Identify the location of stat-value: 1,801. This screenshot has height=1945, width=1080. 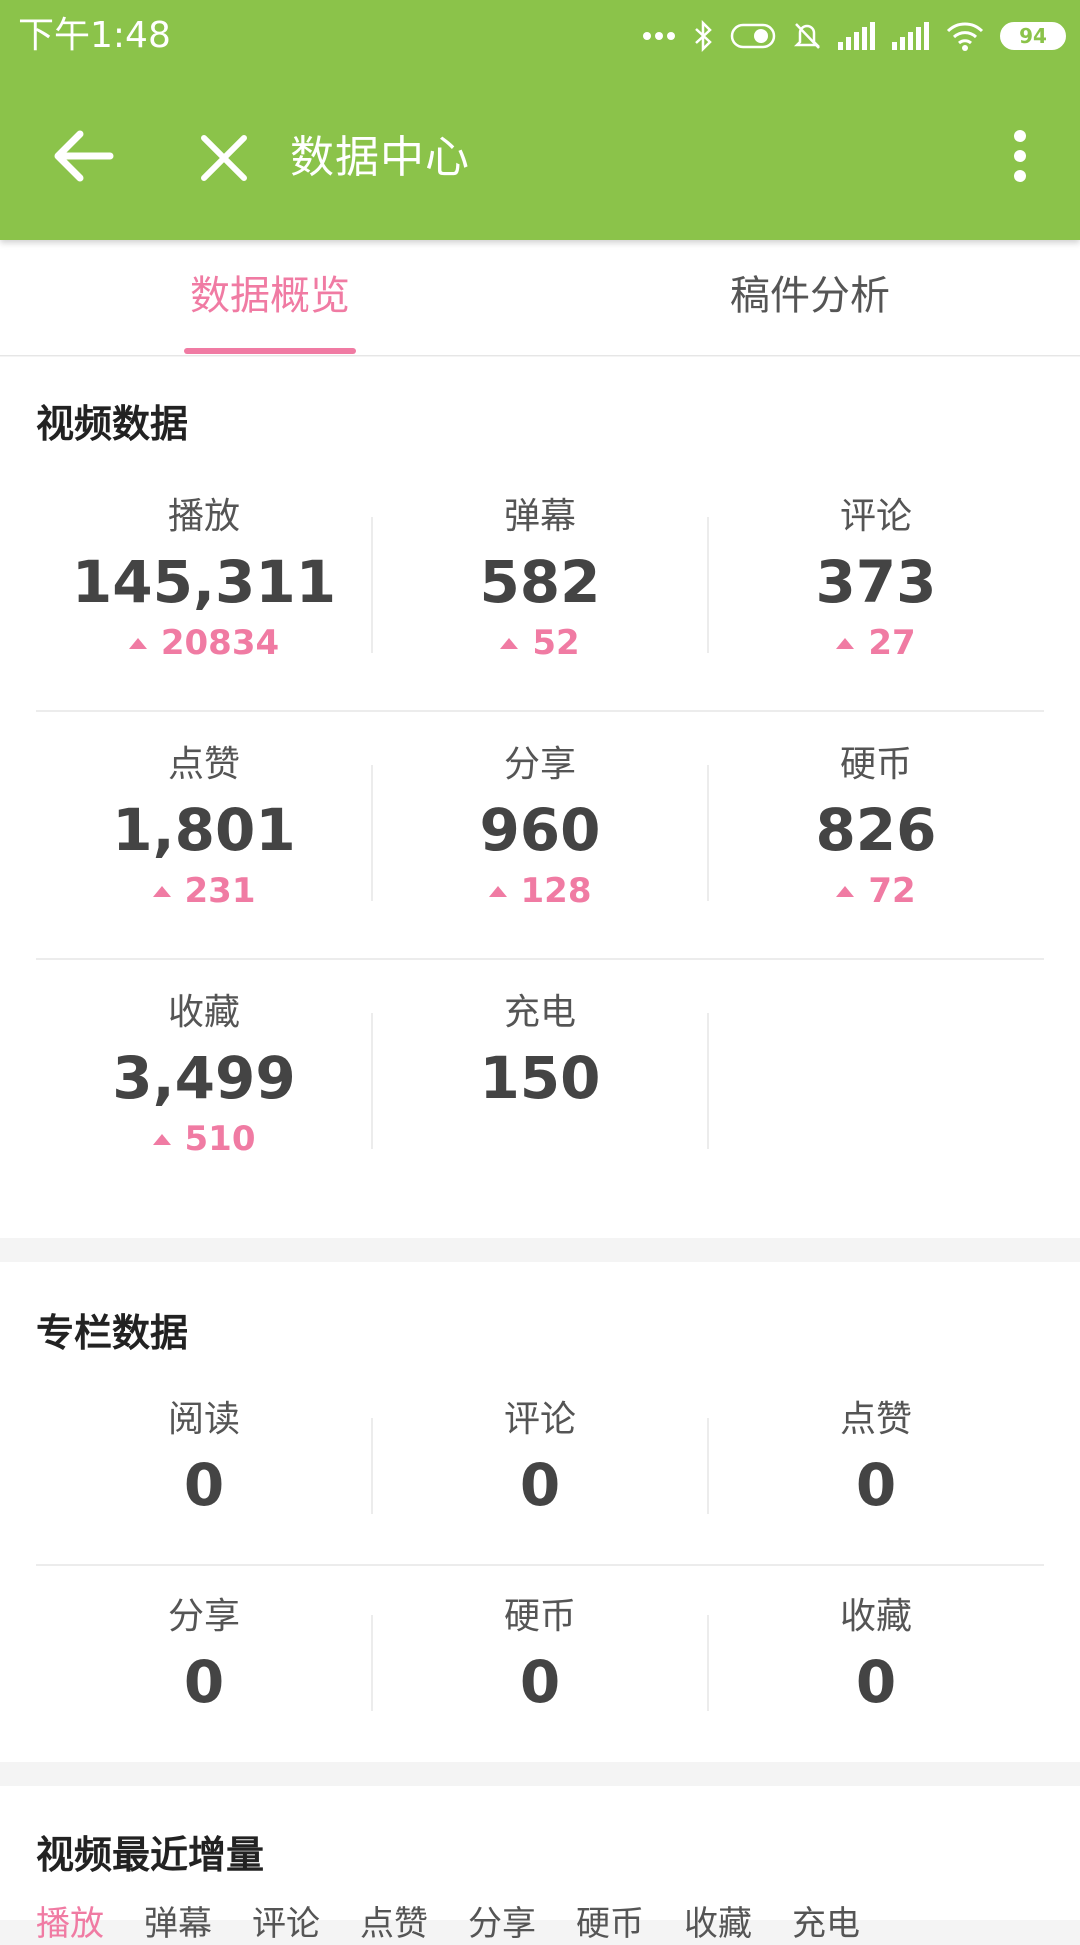
(204, 830).